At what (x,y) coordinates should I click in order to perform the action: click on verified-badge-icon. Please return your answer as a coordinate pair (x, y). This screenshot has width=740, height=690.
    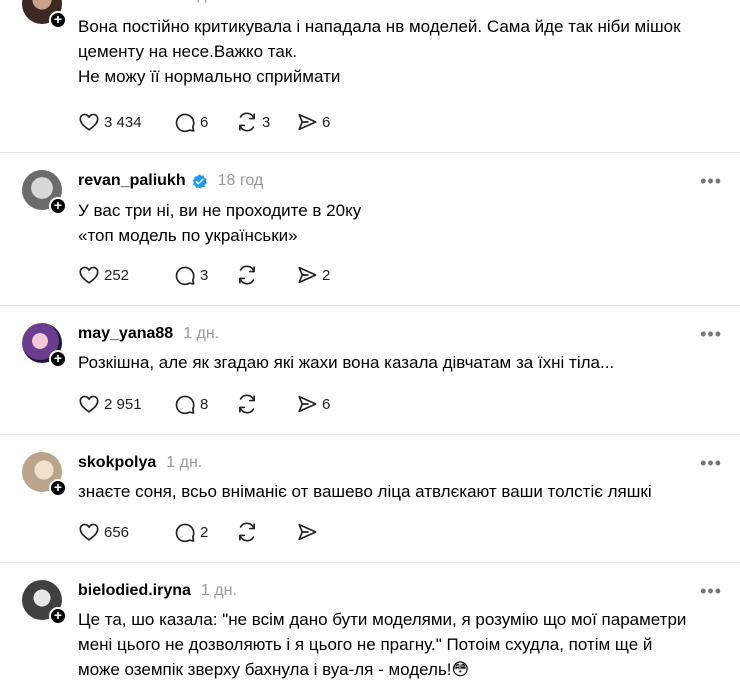
    Looking at the image, I should click on (199, 181).